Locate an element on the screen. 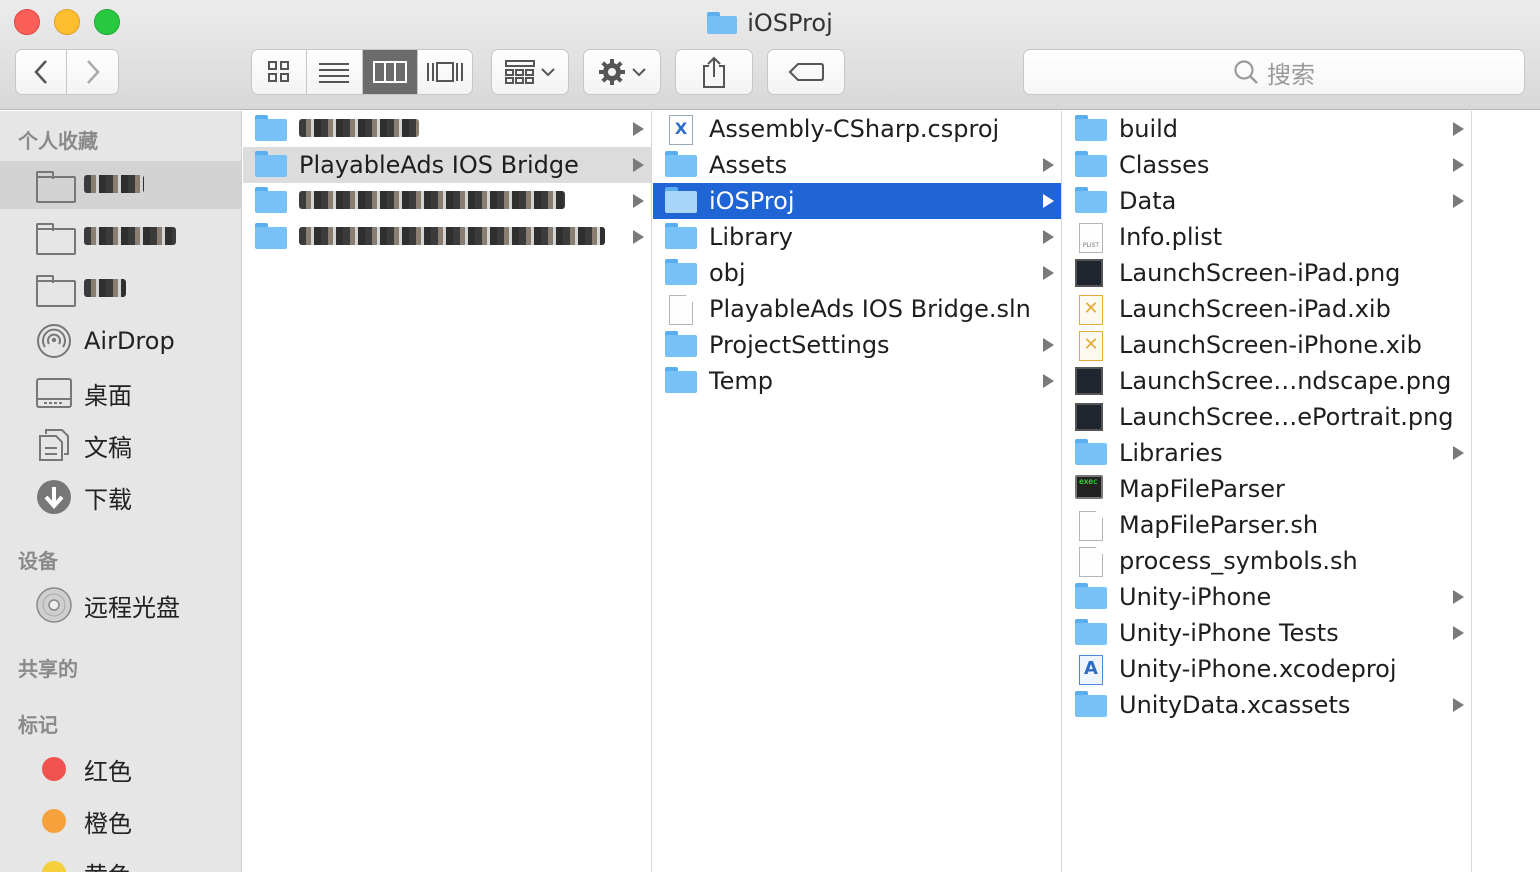  disc-icon is located at coordinates (54, 605).